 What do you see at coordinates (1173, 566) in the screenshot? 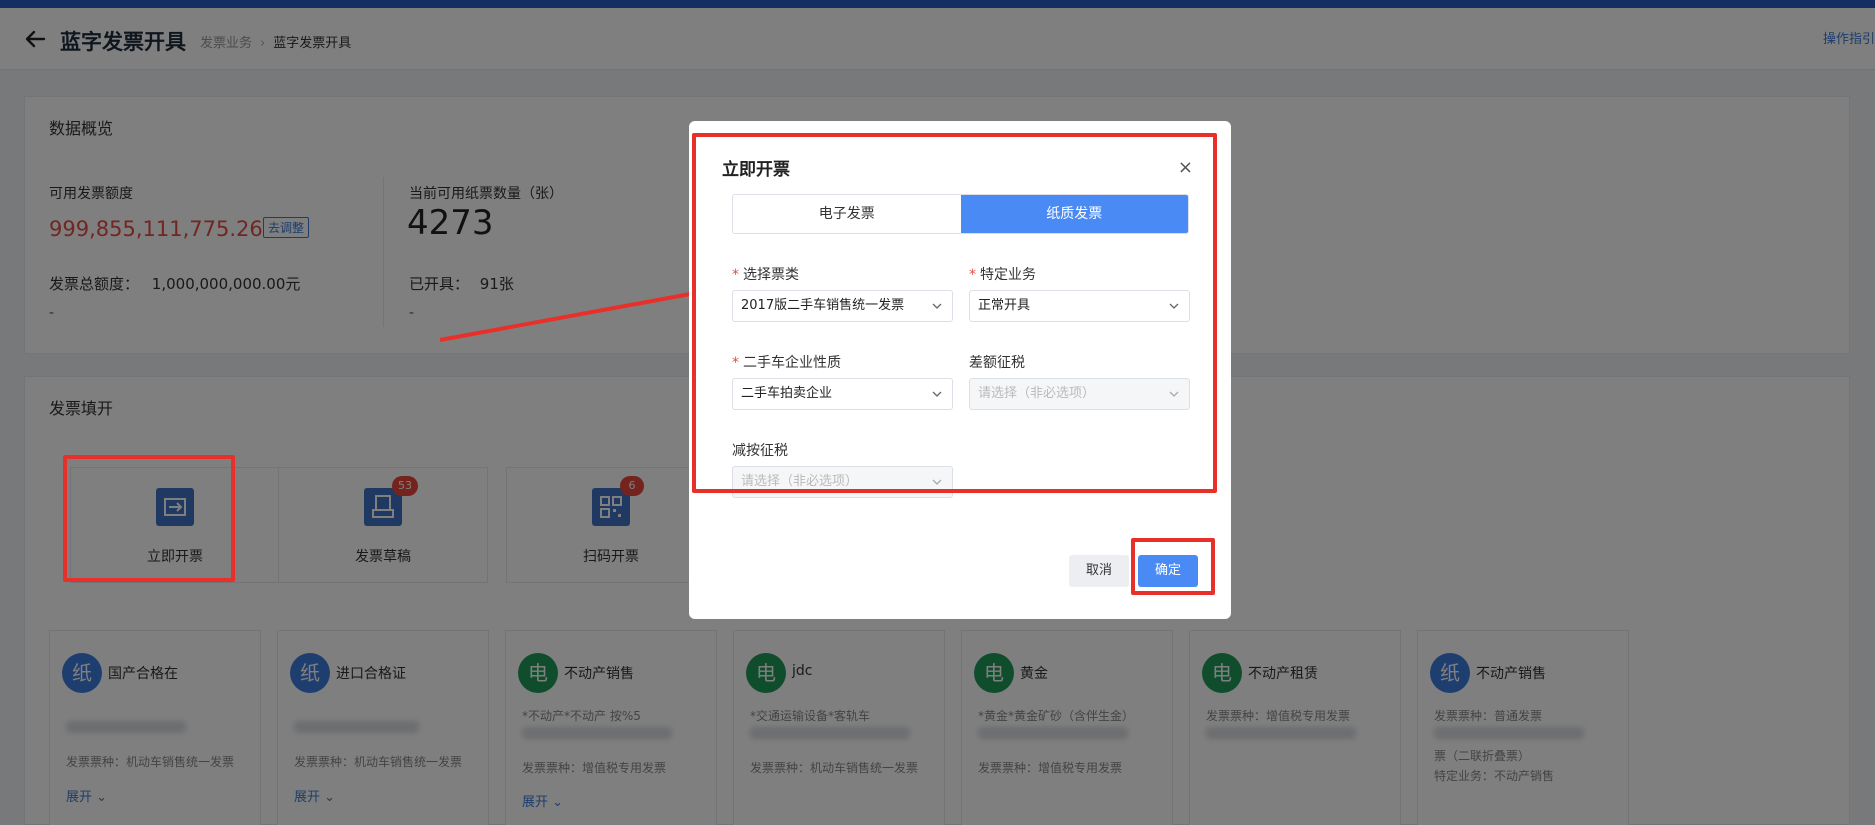
I see `annotation-box-confirm` at bounding box center [1173, 566].